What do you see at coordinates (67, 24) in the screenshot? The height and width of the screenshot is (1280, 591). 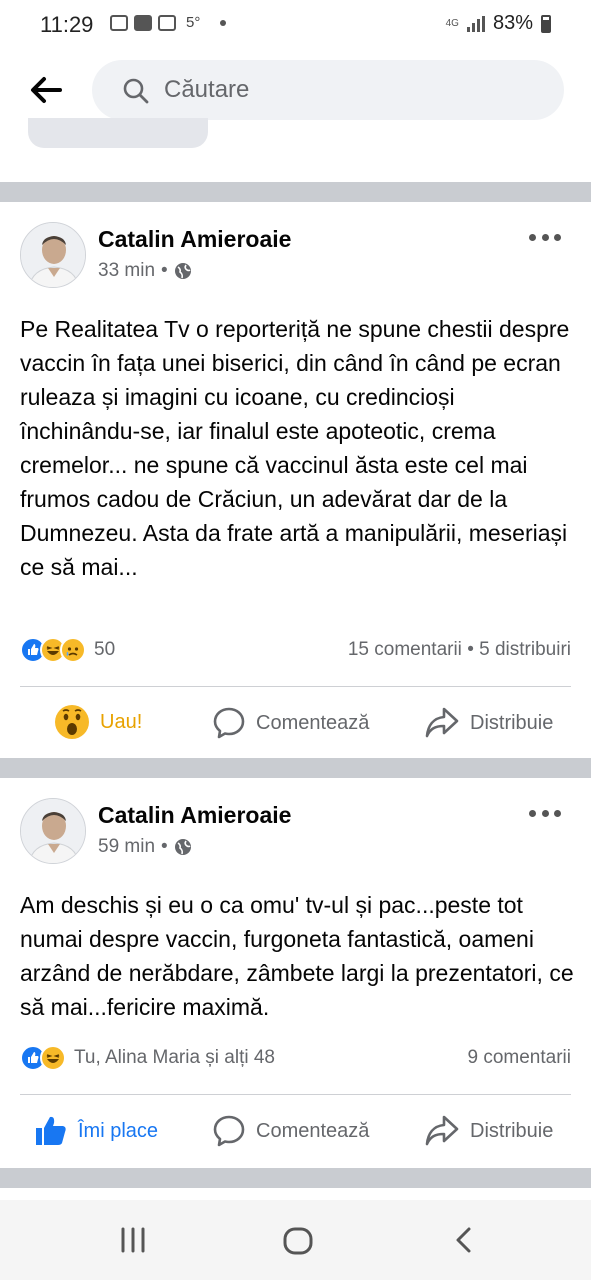 I see `status-time: 11:29` at bounding box center [67, 24].